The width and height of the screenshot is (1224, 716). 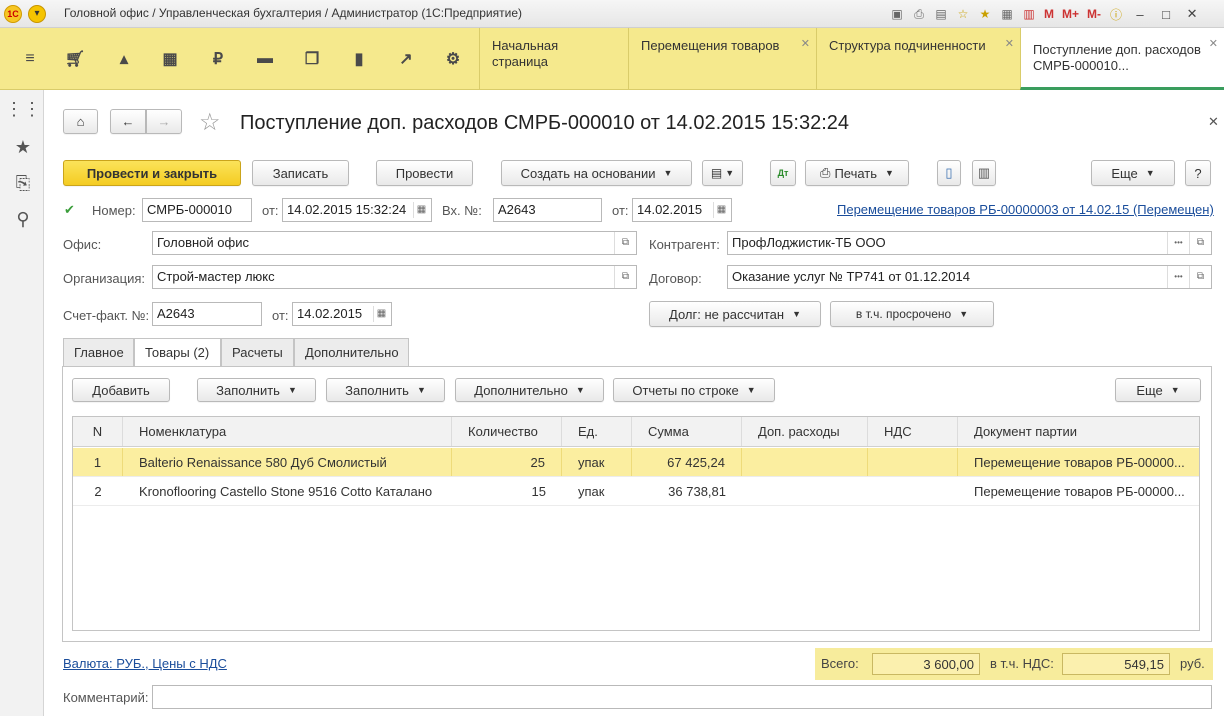 What do you see at coordinates (218, 59) in the screenshot?
I see `ruble-icon: ₽` at bounding box center [218, 59].